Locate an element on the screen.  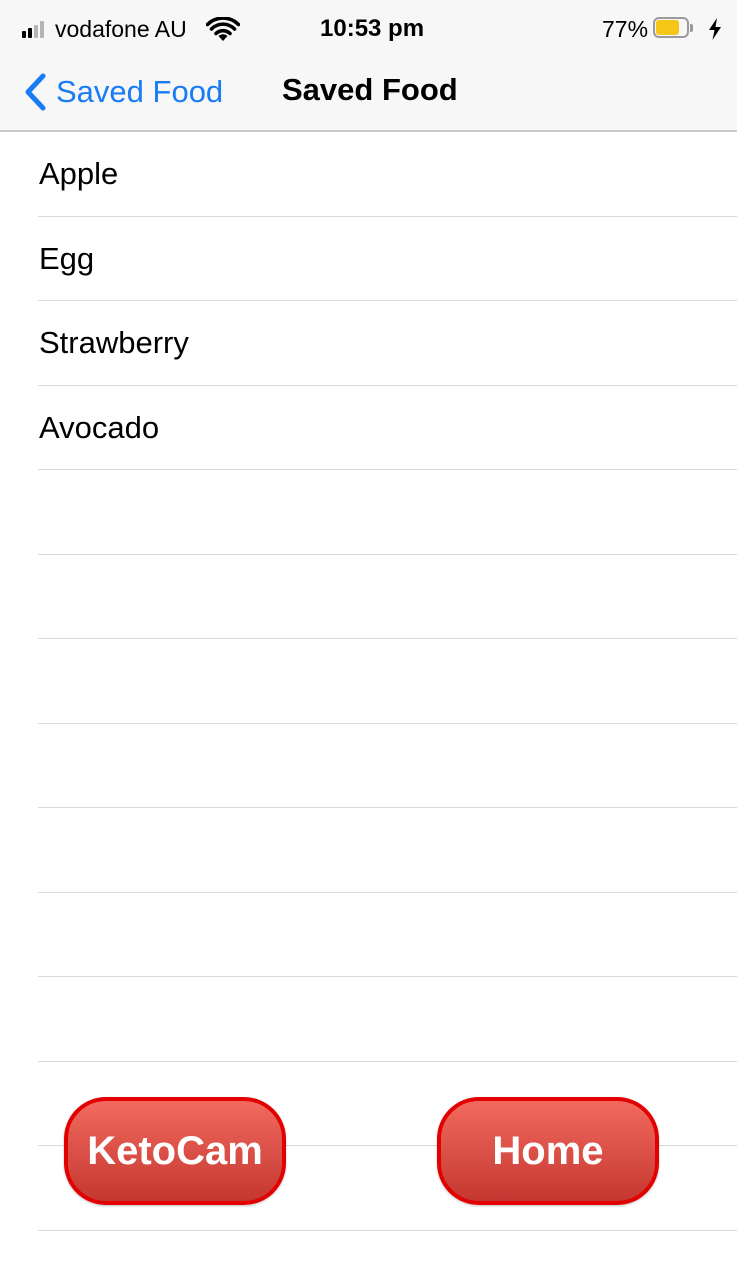
list-item-label: Strawberry is located at coordinates (114, 342).